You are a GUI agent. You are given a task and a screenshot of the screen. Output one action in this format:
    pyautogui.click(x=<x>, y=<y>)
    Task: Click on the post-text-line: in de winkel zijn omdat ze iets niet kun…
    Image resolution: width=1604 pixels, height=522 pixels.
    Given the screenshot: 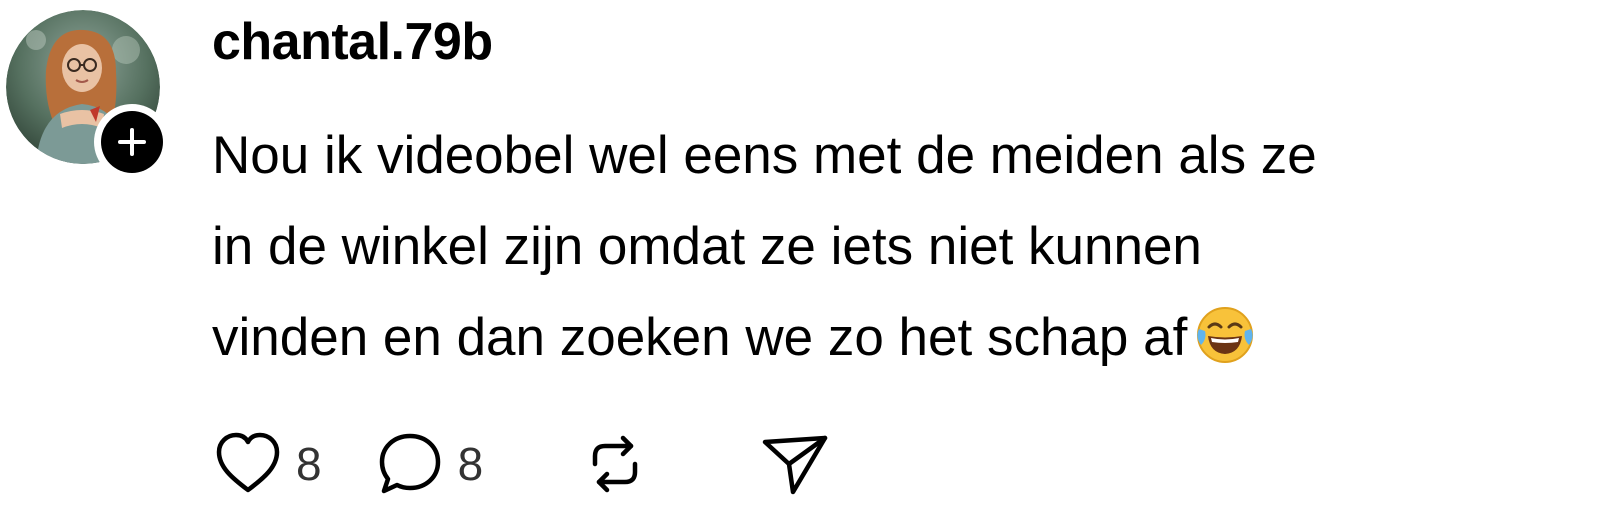 What is the action you would take?
    pyautogui.click(x=707, y=246)
    